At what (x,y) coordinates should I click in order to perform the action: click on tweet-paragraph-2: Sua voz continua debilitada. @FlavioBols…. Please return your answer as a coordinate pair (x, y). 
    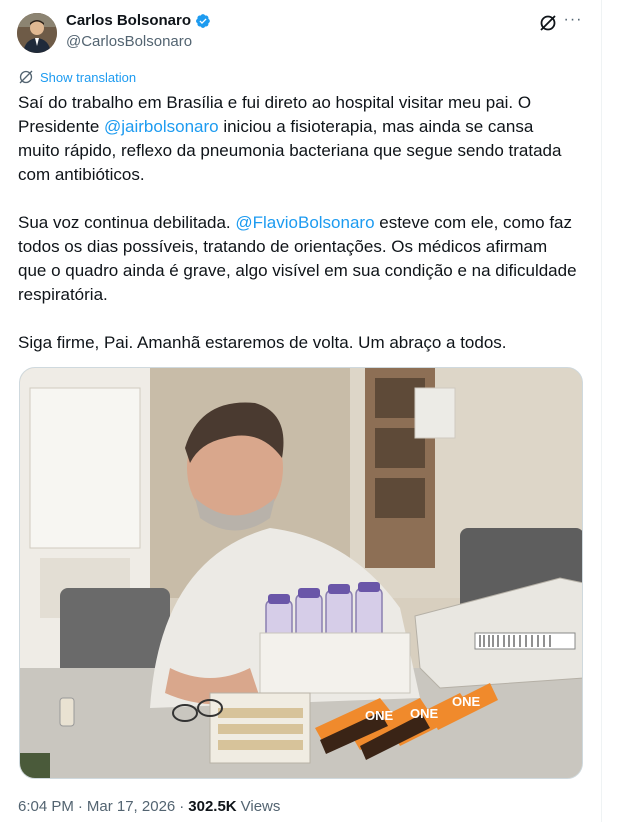
    Looking at the image, I should click on (298, 259).